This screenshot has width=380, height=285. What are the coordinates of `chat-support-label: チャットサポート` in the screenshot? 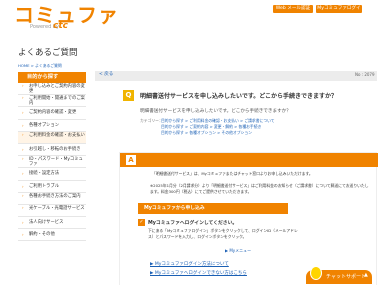 It's located at (346, 277).